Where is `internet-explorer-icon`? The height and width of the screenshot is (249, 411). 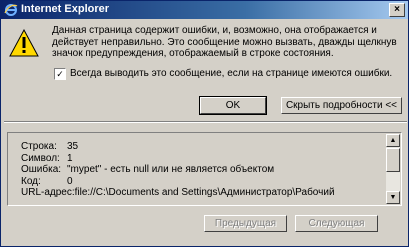
internet-explorer-icon is located at coordinates (11, 10).